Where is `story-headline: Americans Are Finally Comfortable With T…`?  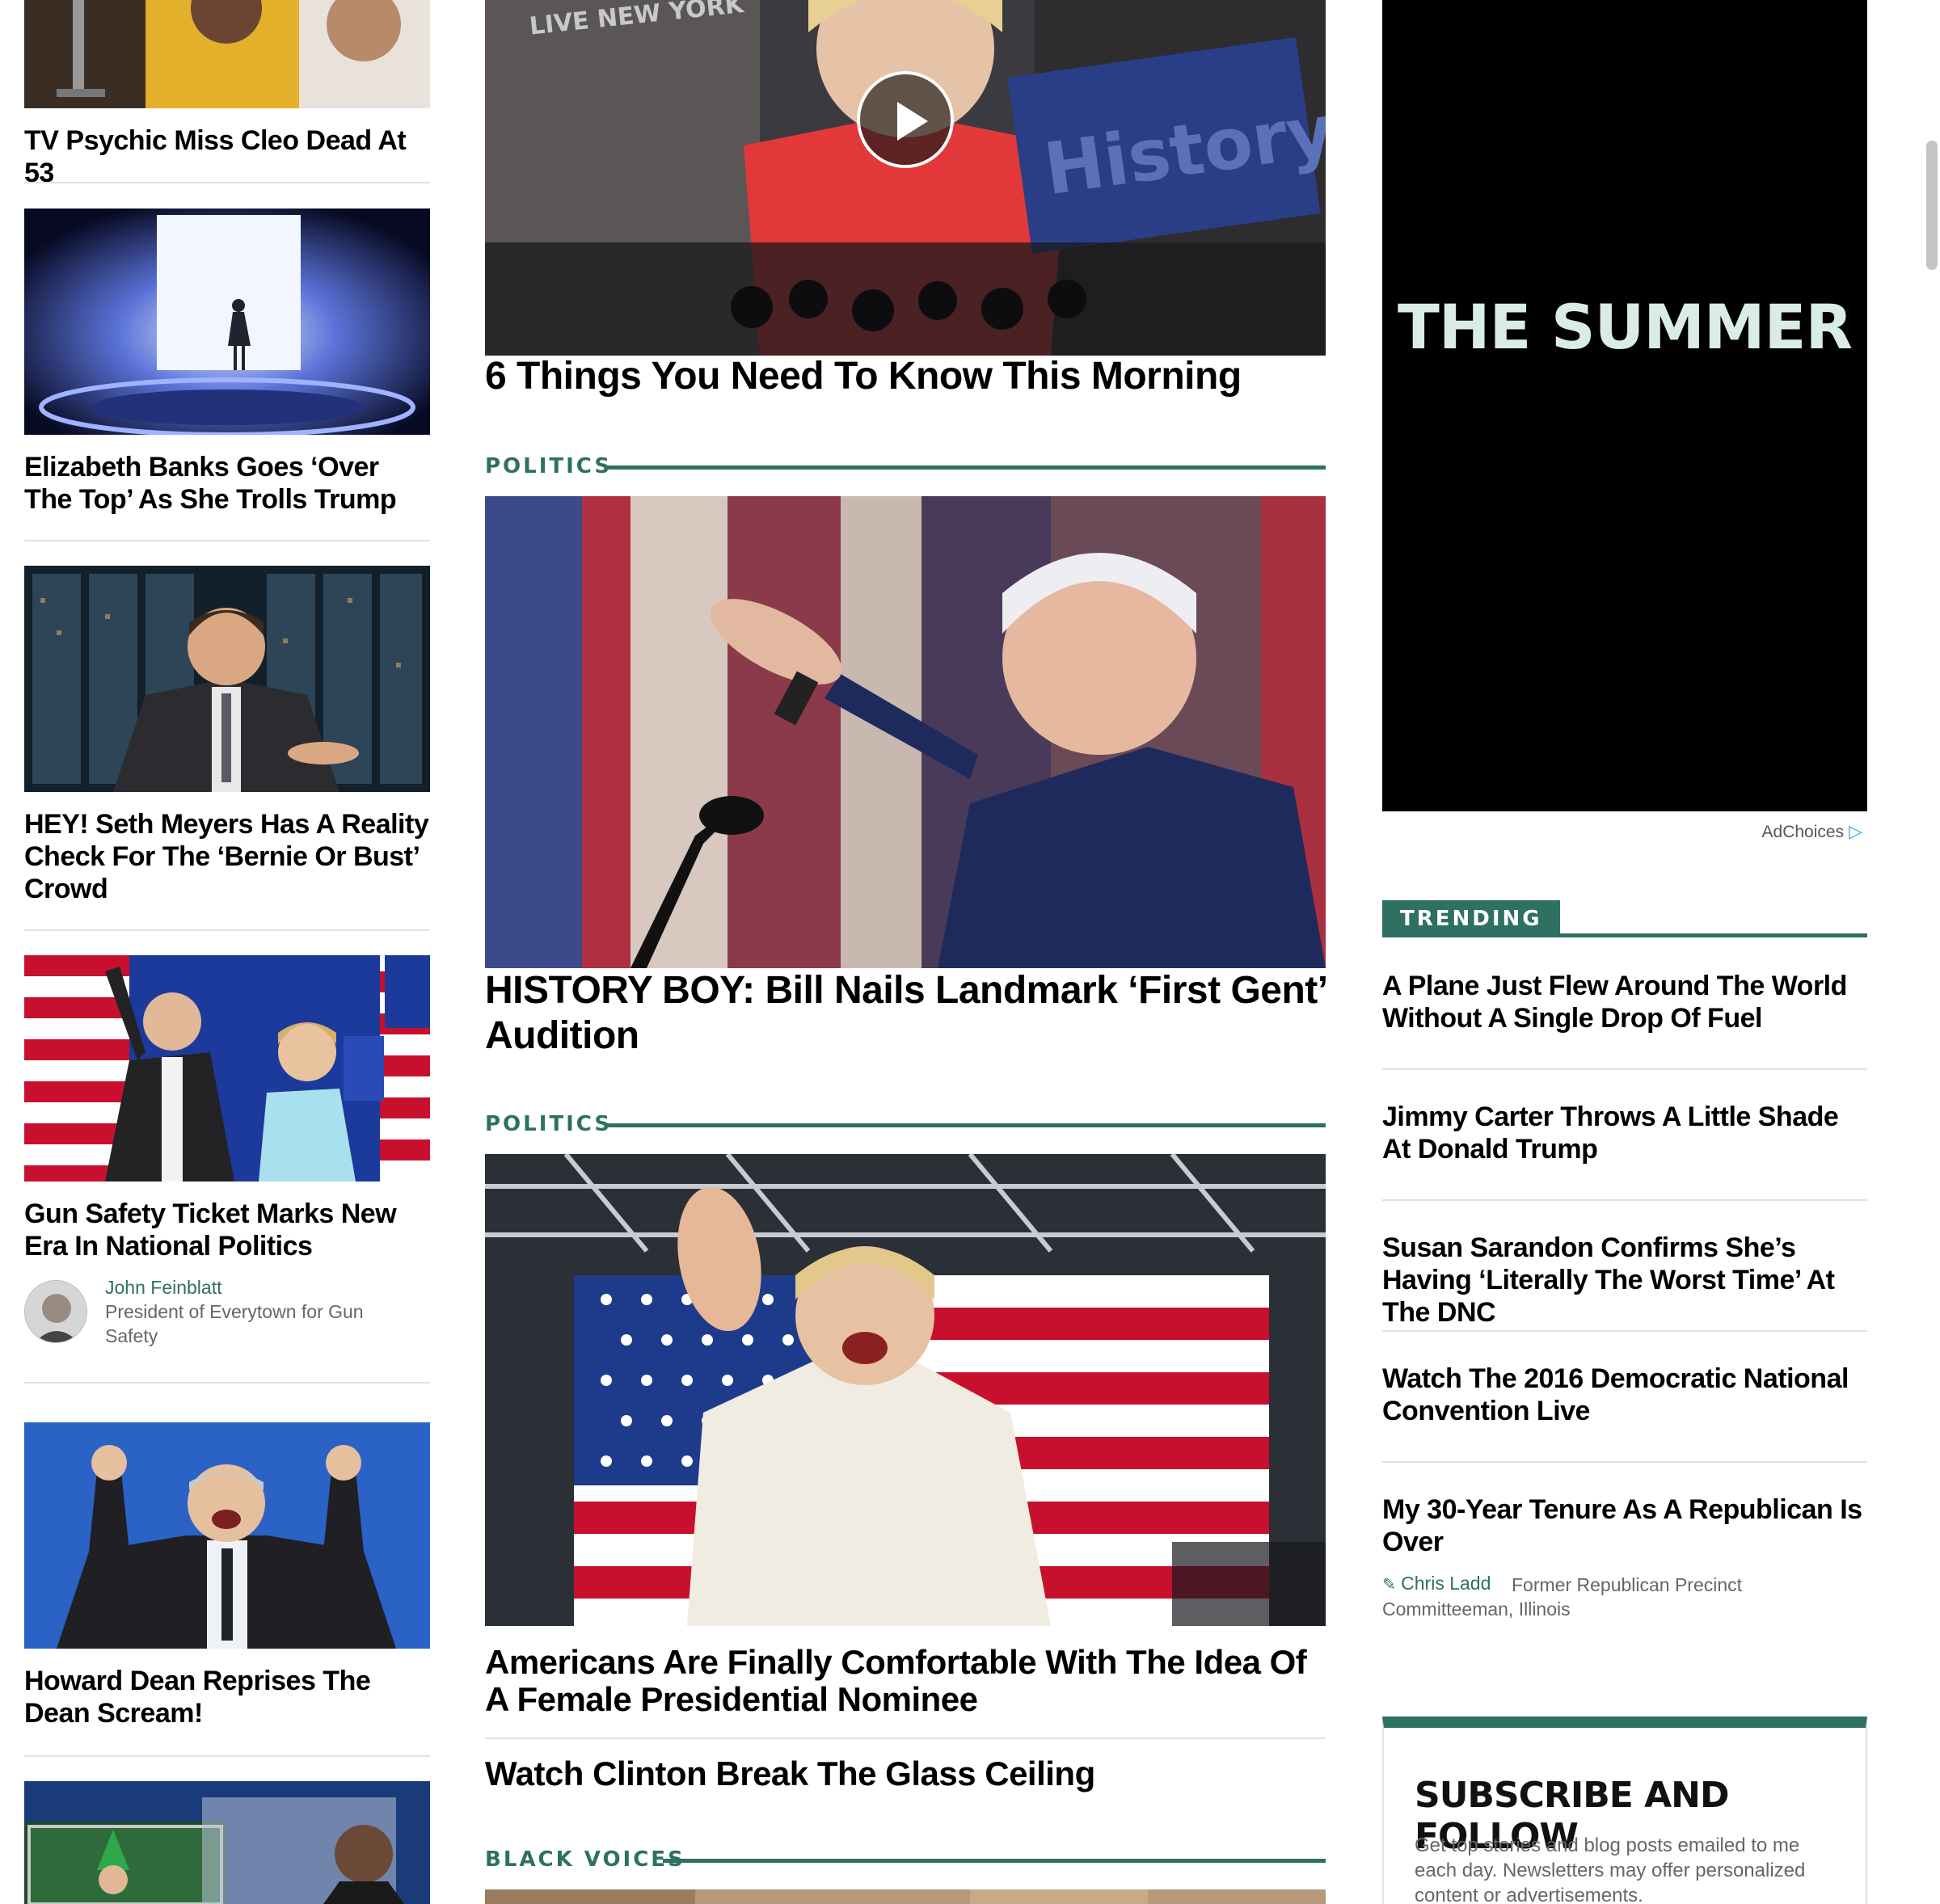
story-headline: Americans Are Finally Comfortable With T… is located at coordinates (906, 1681).